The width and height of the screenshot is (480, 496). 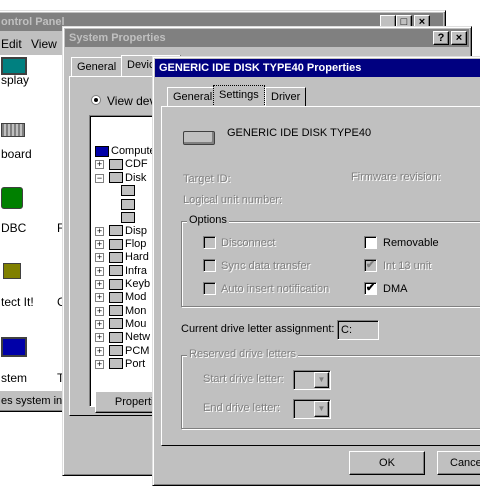 What do you see at coordinates (242, 354) in the screenshot?
I see `reserved-legend: Reserved drive letters` at bounding box center [242, 354].